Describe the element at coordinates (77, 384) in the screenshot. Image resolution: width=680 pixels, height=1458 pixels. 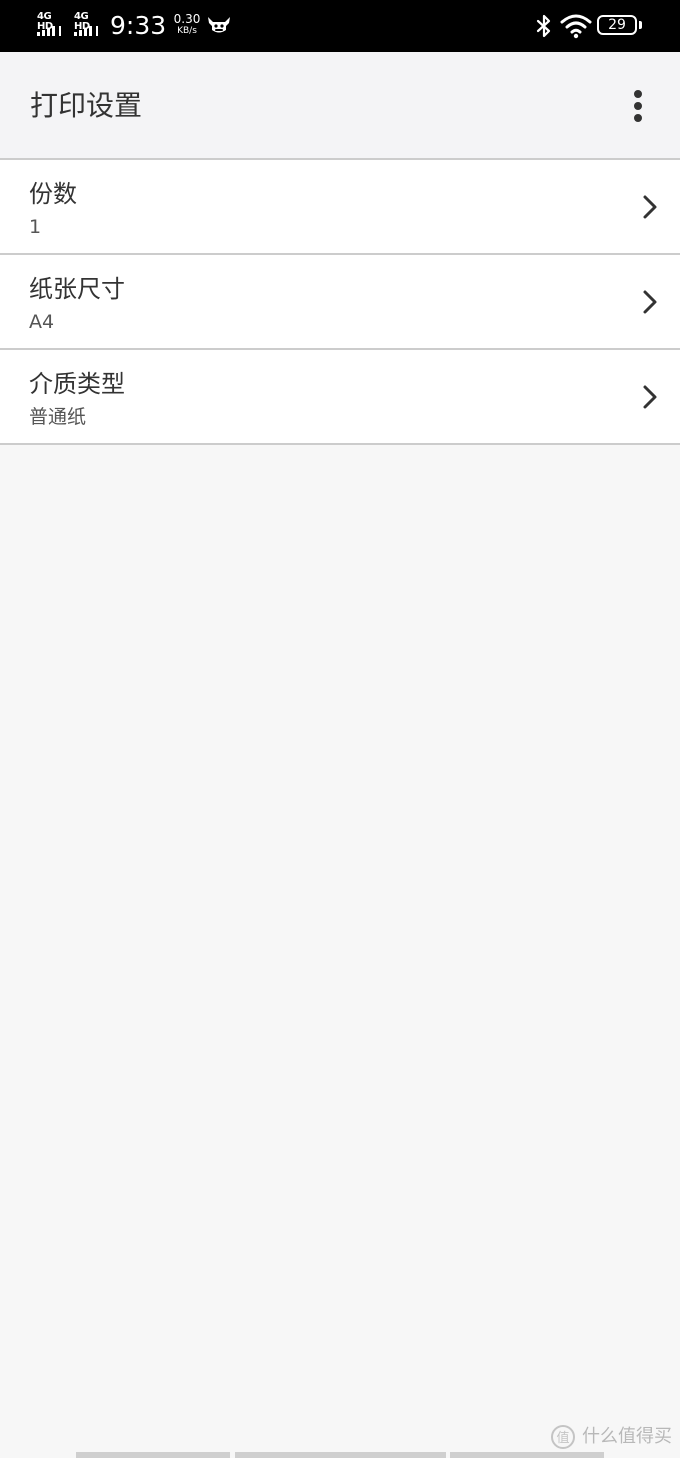
I see `setting-media-type-title: 介质类型` at that location.